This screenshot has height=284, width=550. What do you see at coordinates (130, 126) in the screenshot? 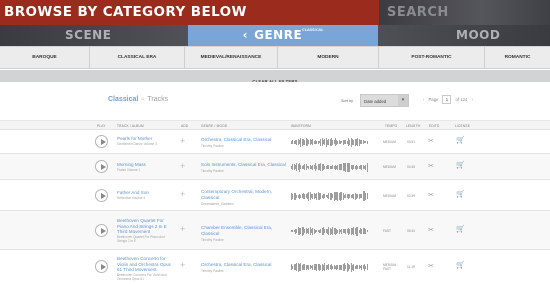
I see `column-track: TRACK / ALBUM` at bounding box center [130, 126].